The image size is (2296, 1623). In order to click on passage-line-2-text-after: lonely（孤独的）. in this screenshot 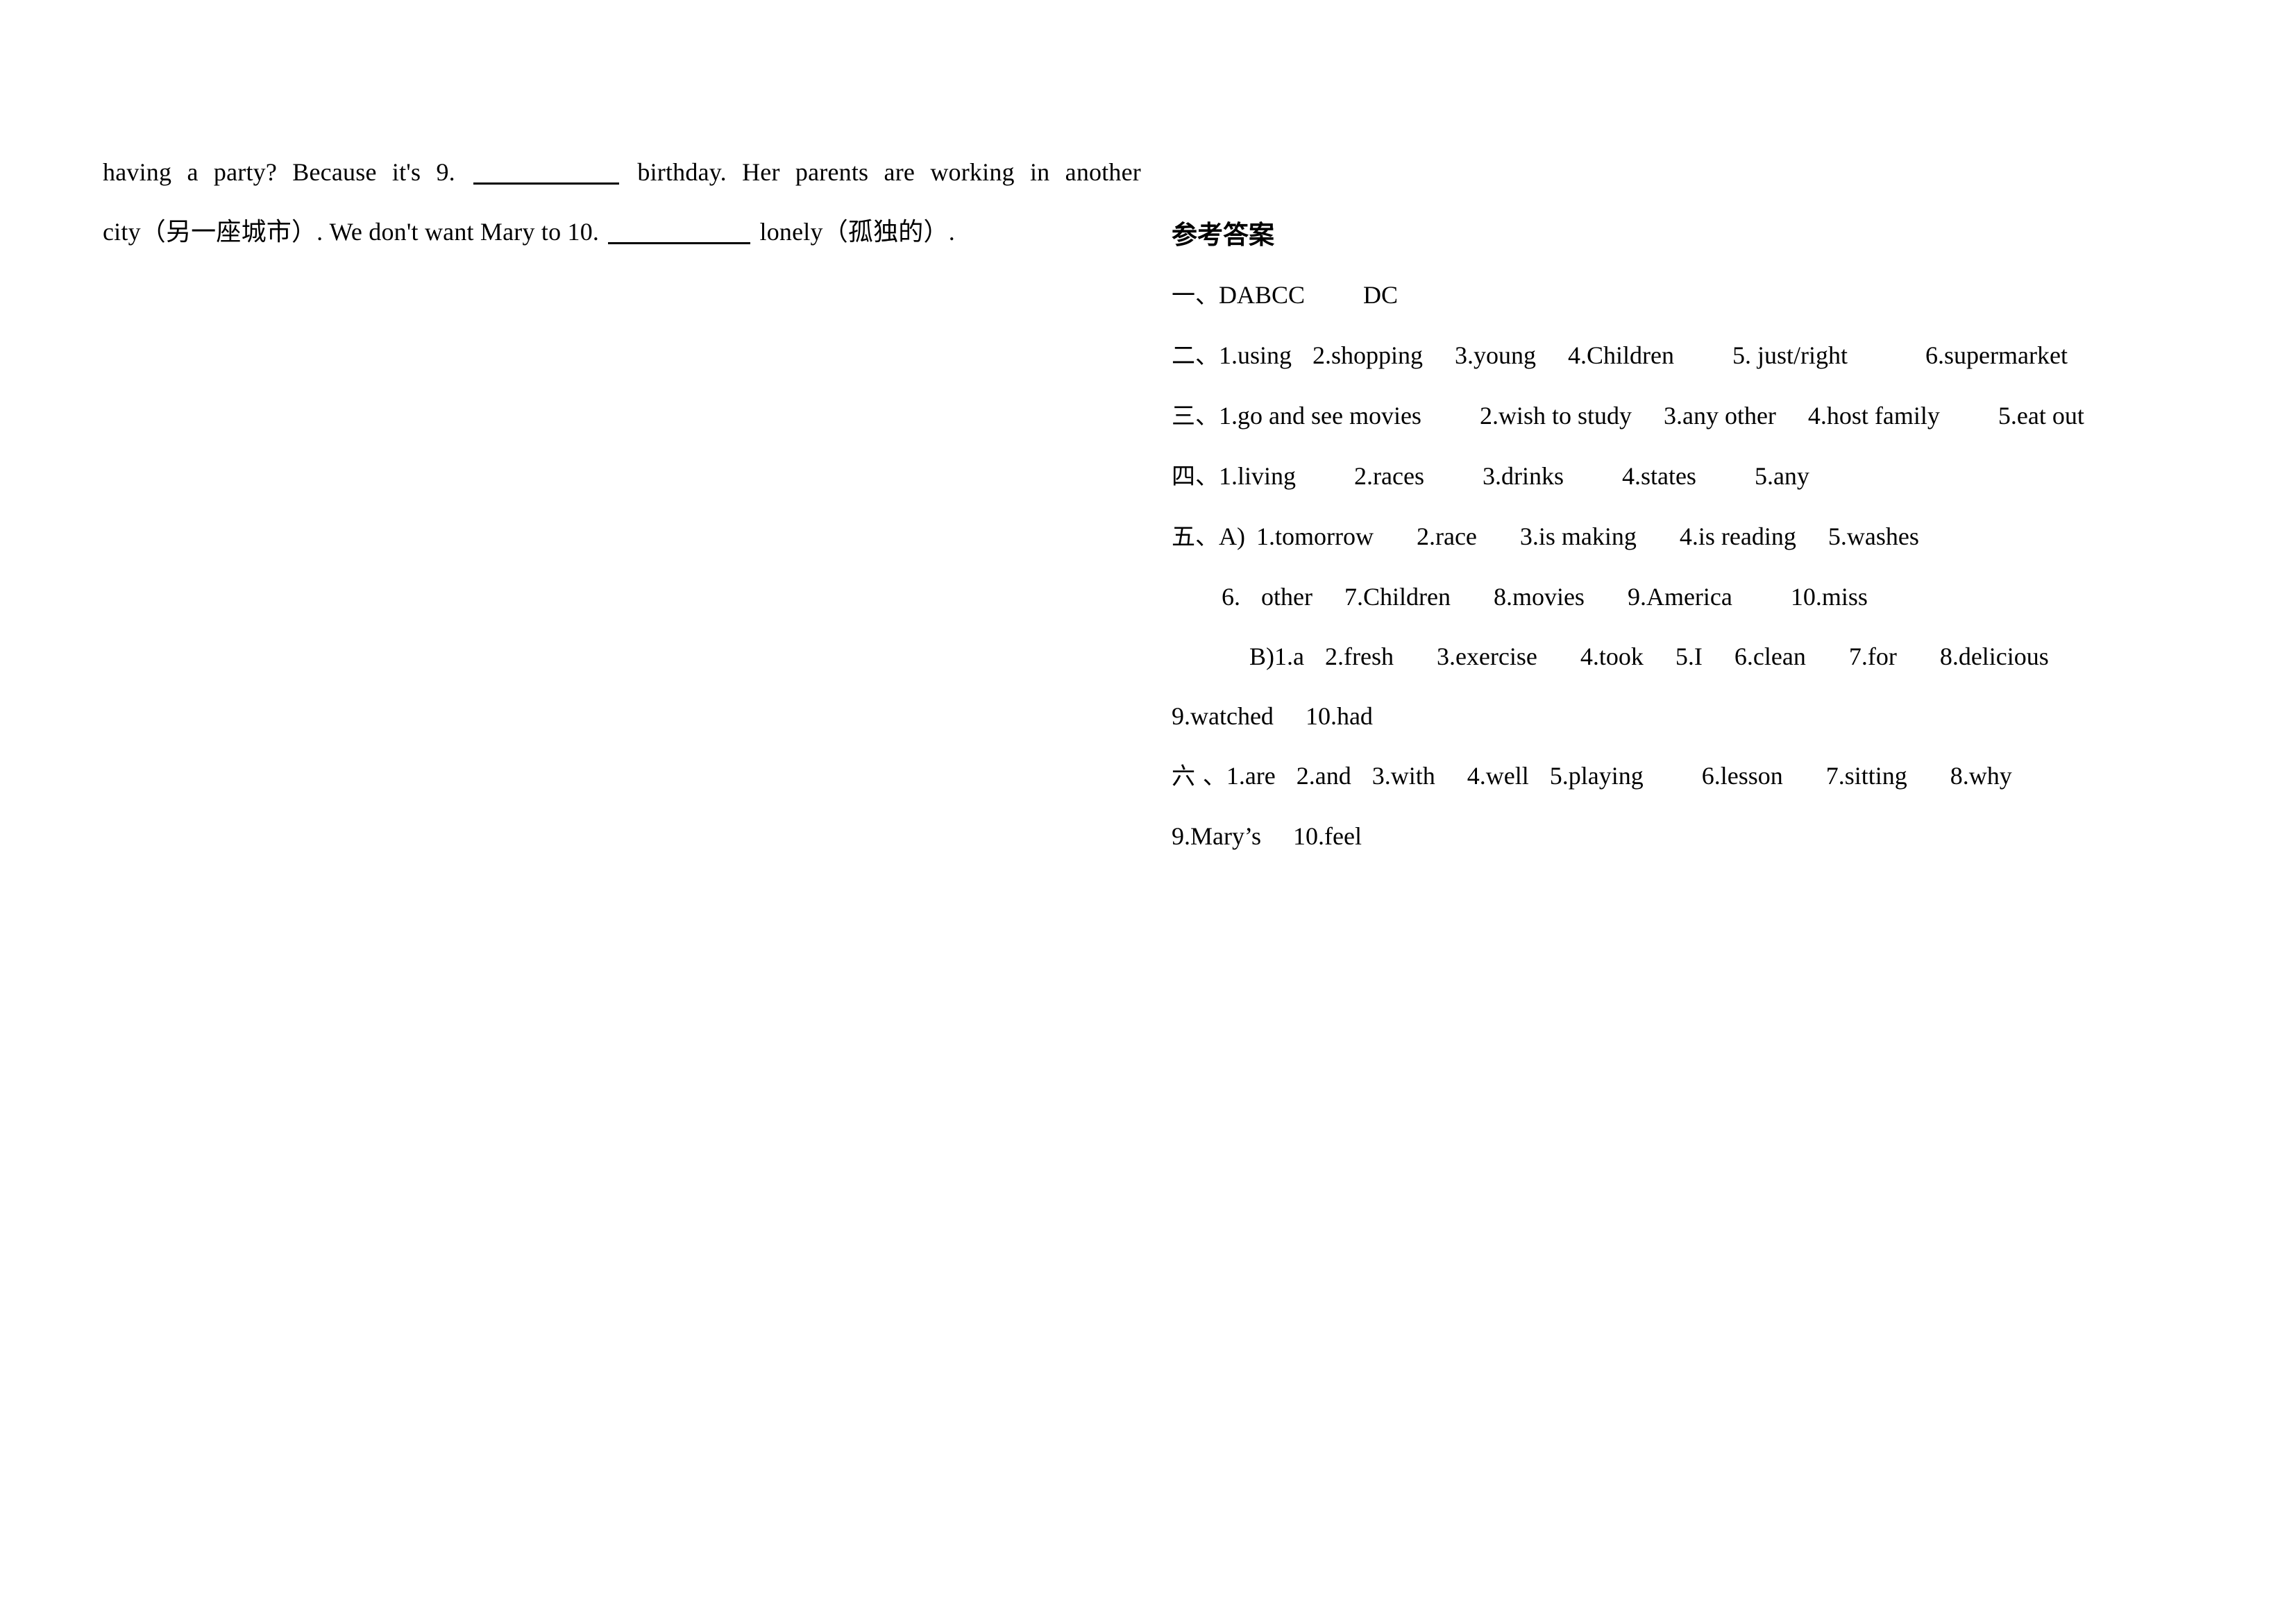, I will do `click(857, 232)`.